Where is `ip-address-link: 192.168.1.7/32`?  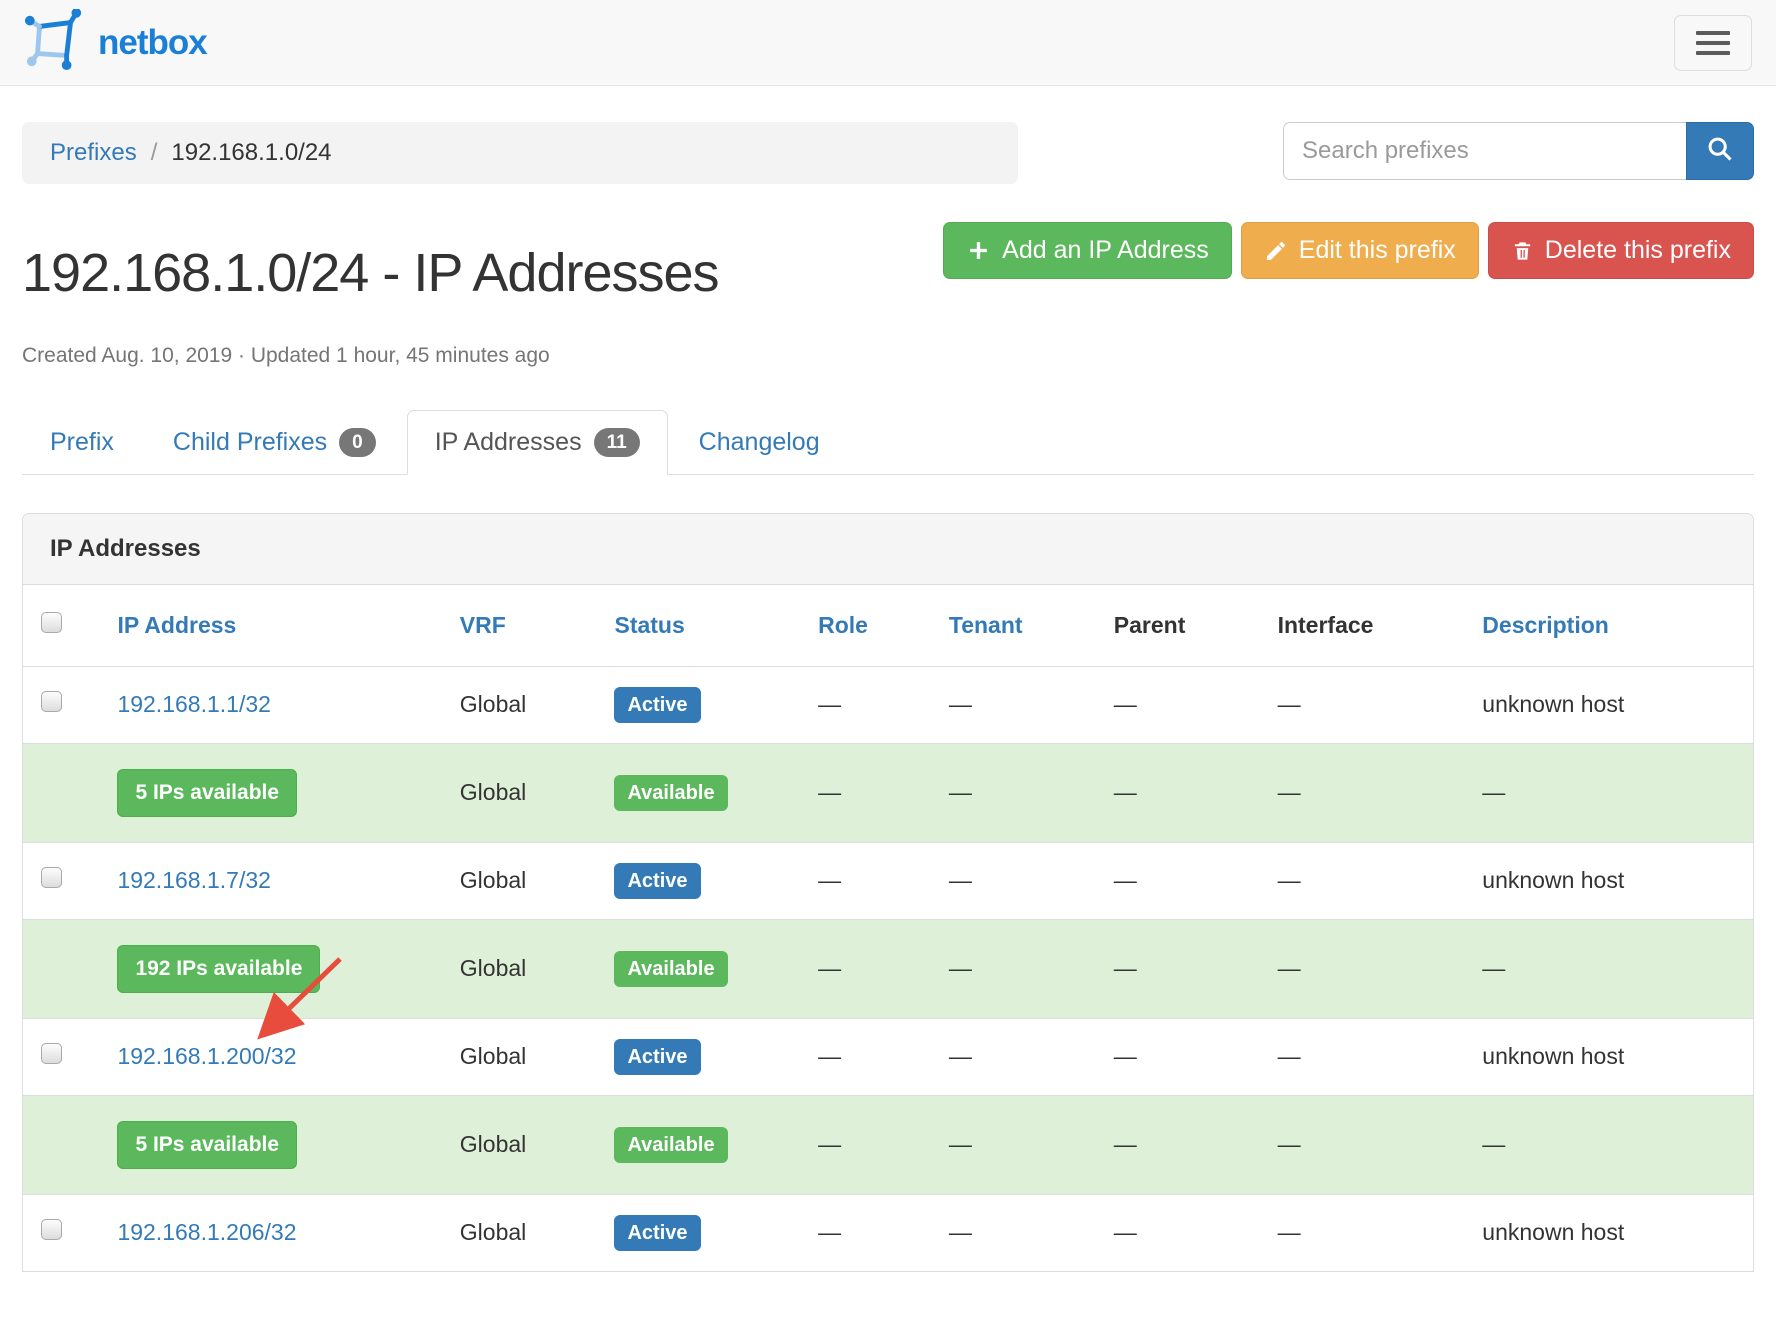 ip-address-link: 192.168.1.7/32 is located at coordinates (193, 880).